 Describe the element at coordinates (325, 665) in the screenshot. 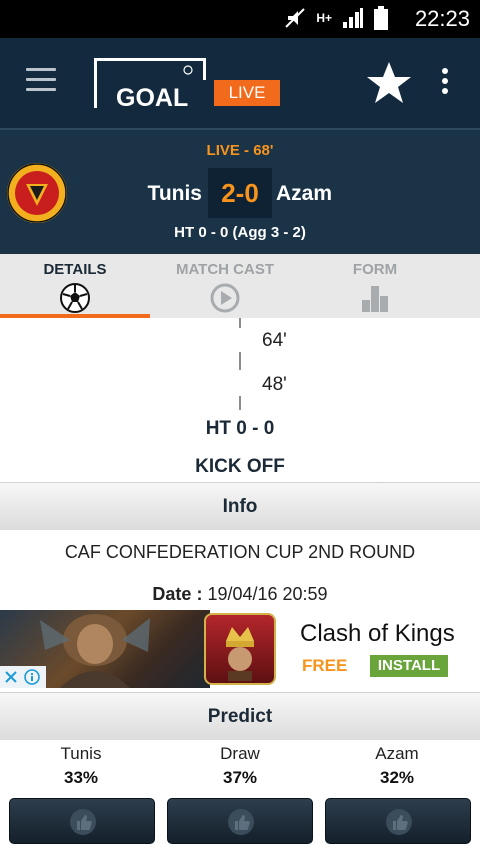

I see `ad-price: FREE` at that location.